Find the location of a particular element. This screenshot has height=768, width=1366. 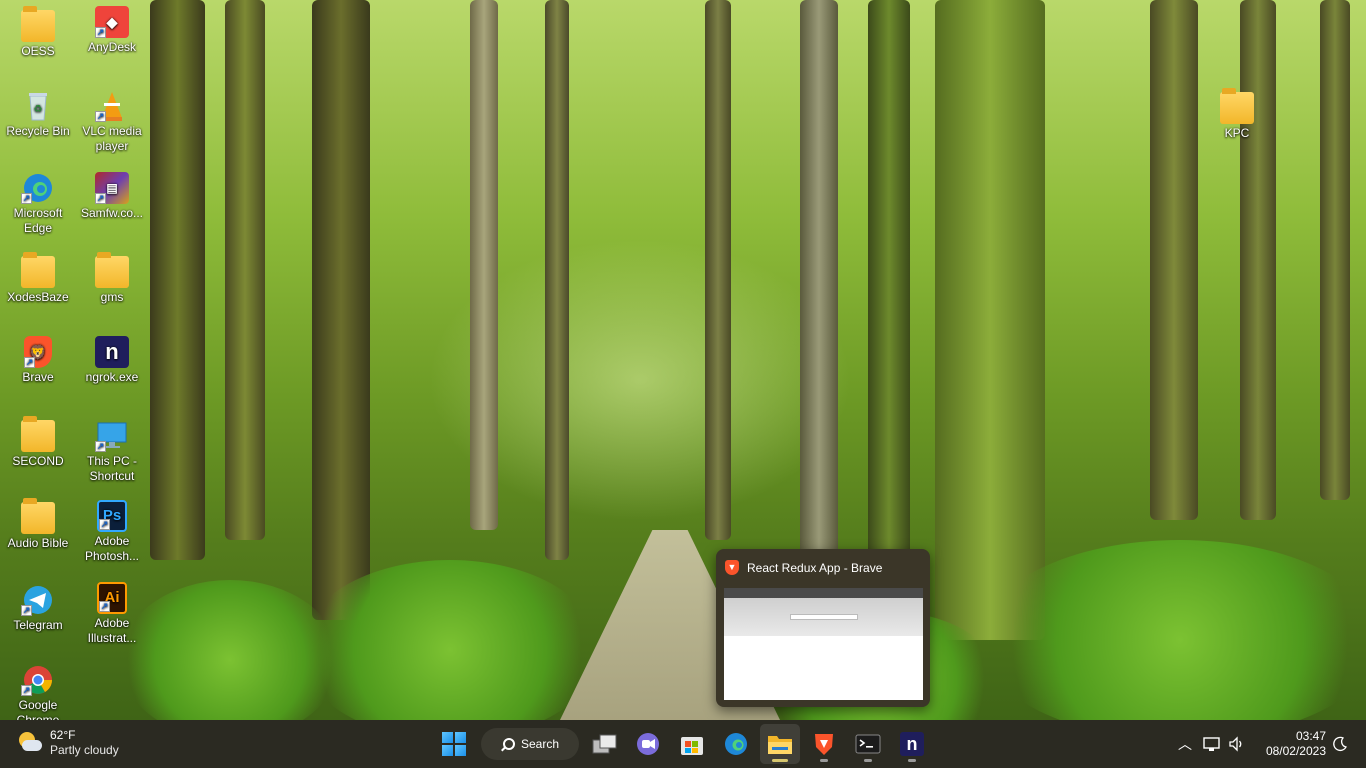

vlc-icon: ↗ is located at coordinates (112, 106).